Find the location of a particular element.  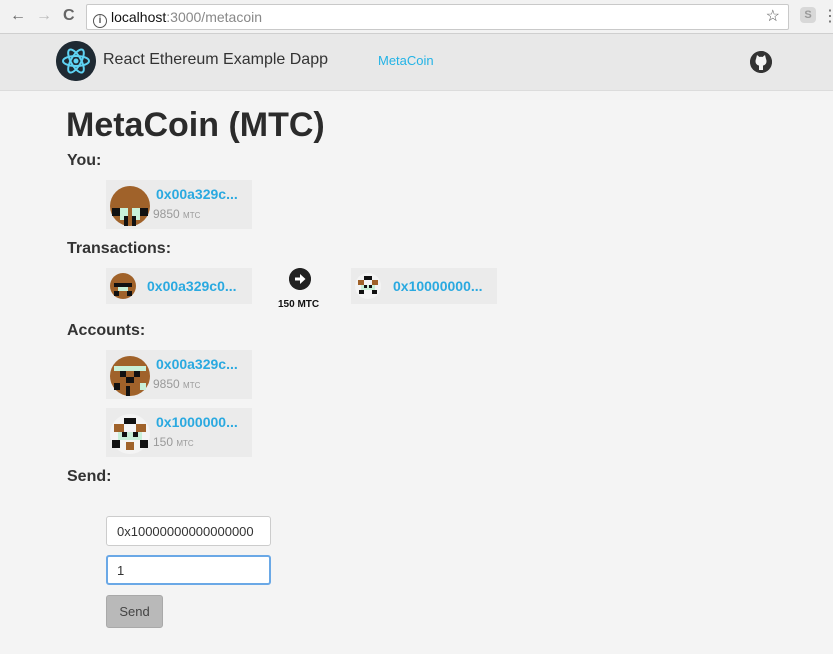

url-host: localhost is located at coordinates (139, 17).